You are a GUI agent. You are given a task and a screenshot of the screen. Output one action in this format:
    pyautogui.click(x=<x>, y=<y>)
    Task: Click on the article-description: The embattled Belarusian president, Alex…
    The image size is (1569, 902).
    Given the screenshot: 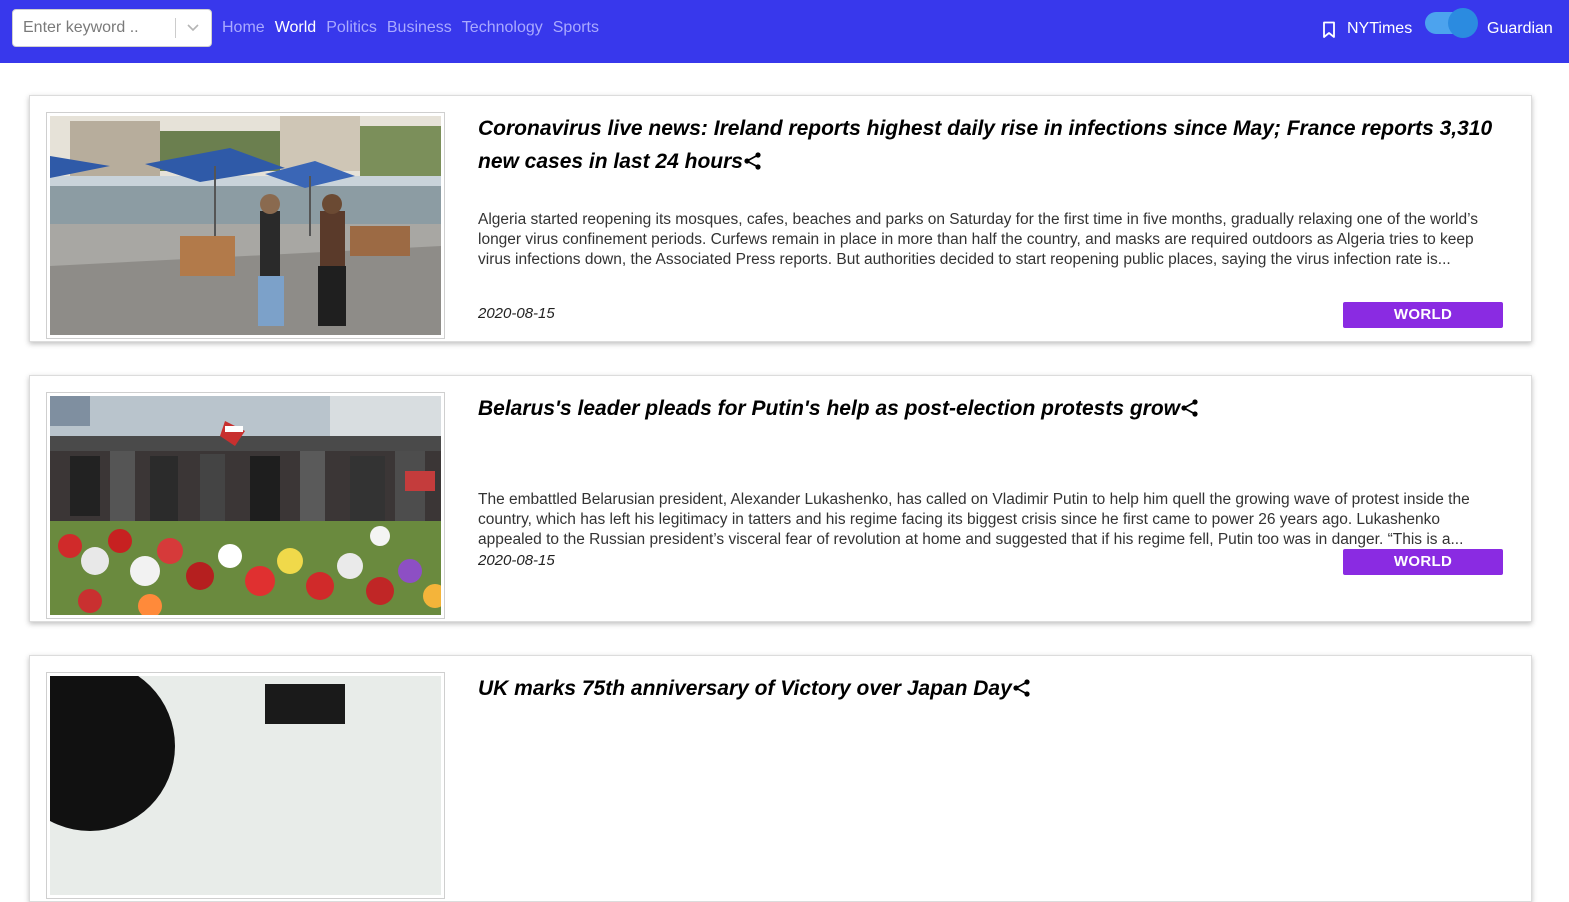 What is the action you would take?
    pyautogui.click(x=974, y=519)
    